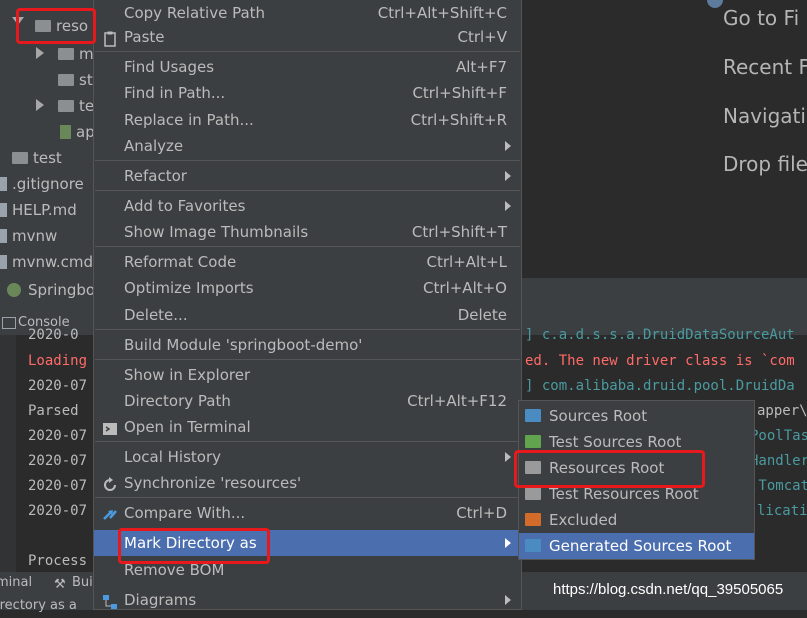 This screenshot has height=618, width=807. Describe the element at coordinates (46, 262) in the screenshot. I see `tree-item-mvnw-cmd: mvnw.cmd` at that location.